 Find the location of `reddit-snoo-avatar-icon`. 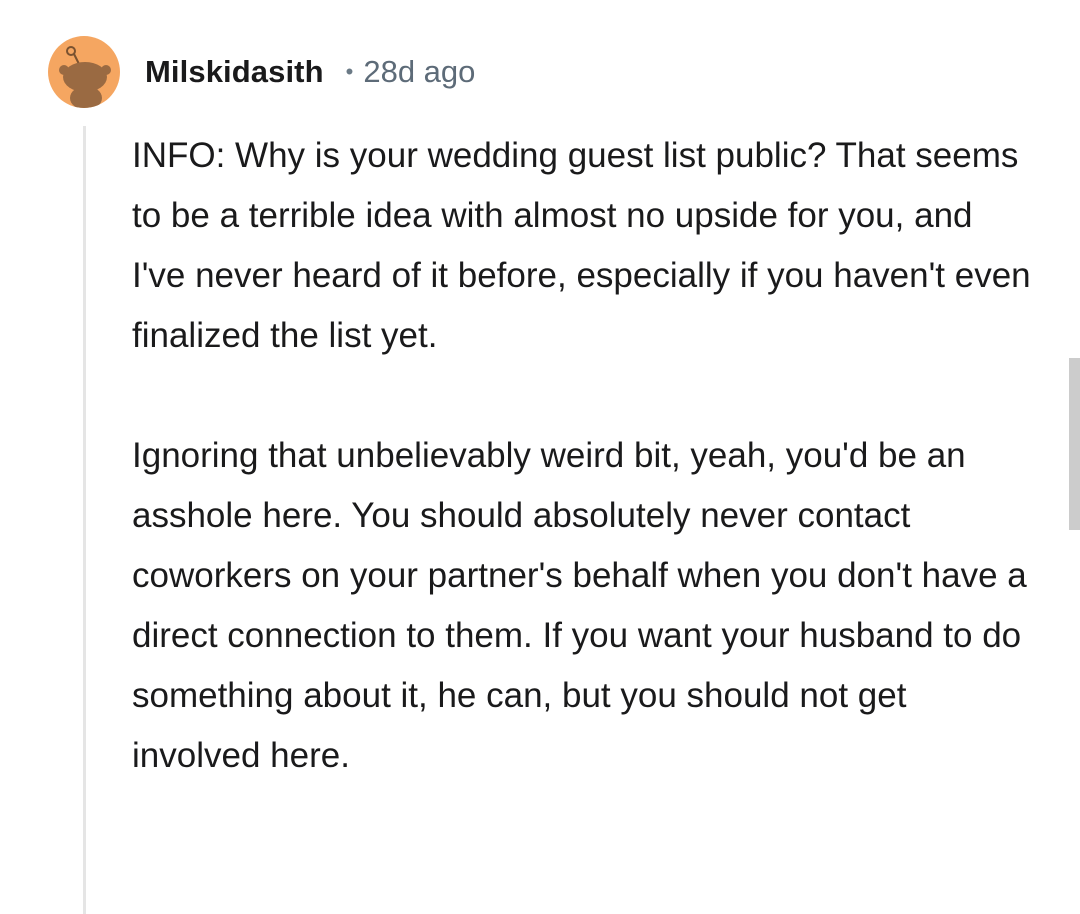

reddit-snoo-avatar-icon is located at coordinates (85, 77).